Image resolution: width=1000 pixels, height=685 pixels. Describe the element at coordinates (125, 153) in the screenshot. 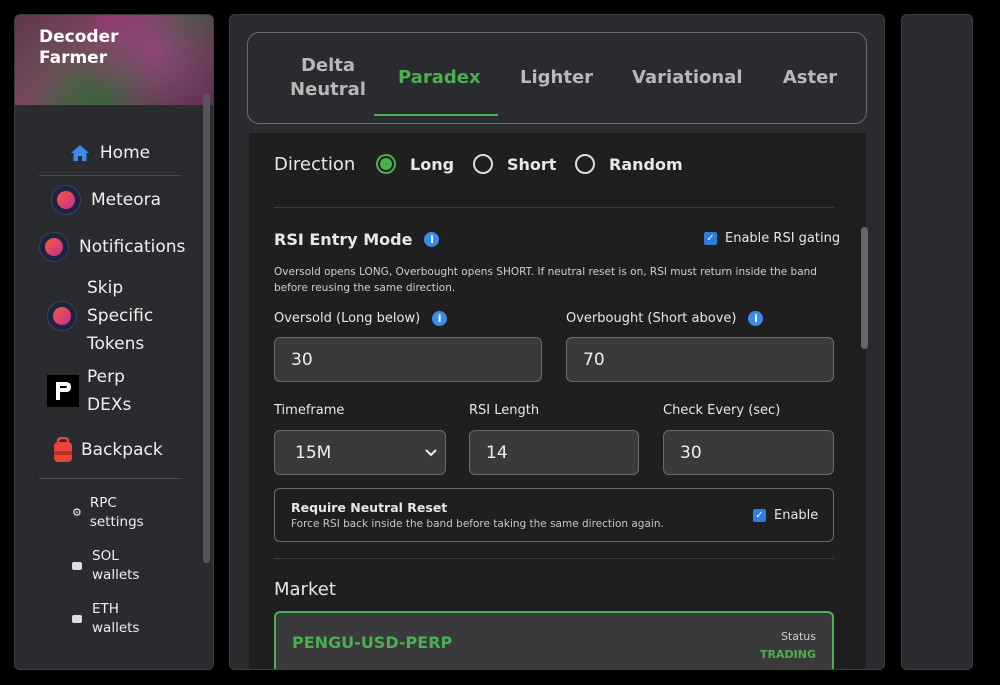

I see `sidebar-item-label: Home` at that location.